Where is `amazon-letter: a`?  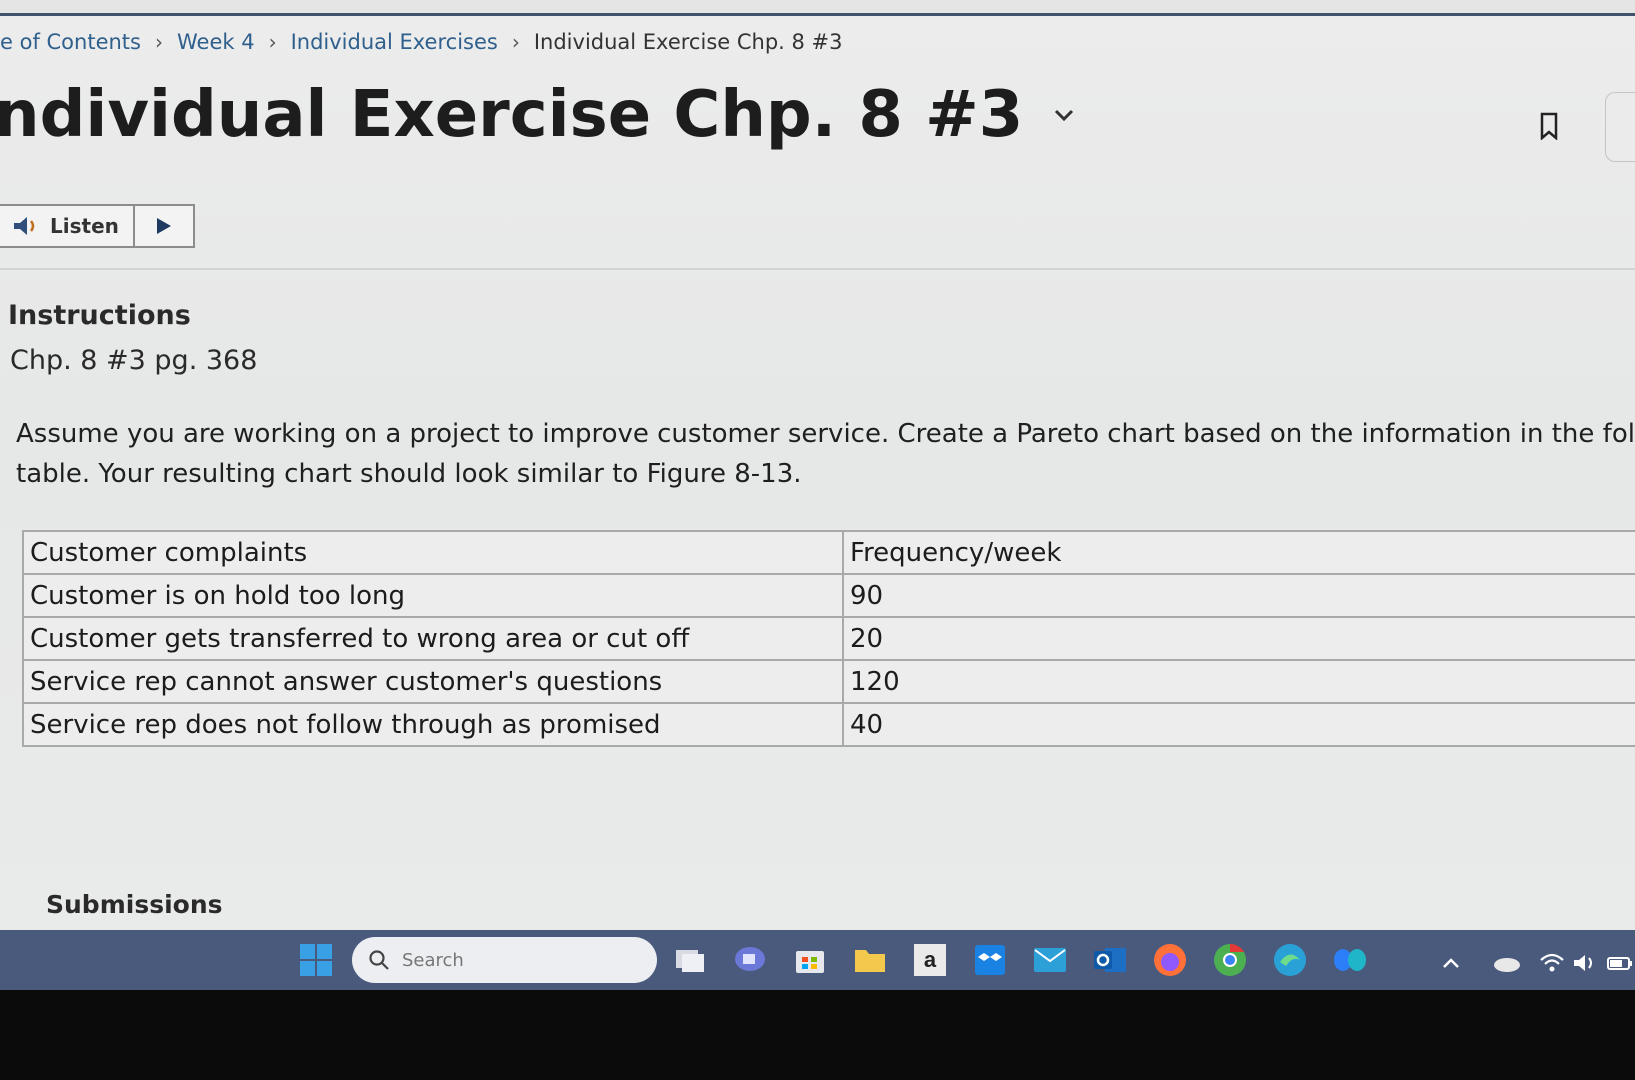
amazon-letter: a is located at coordinates (930, 960).